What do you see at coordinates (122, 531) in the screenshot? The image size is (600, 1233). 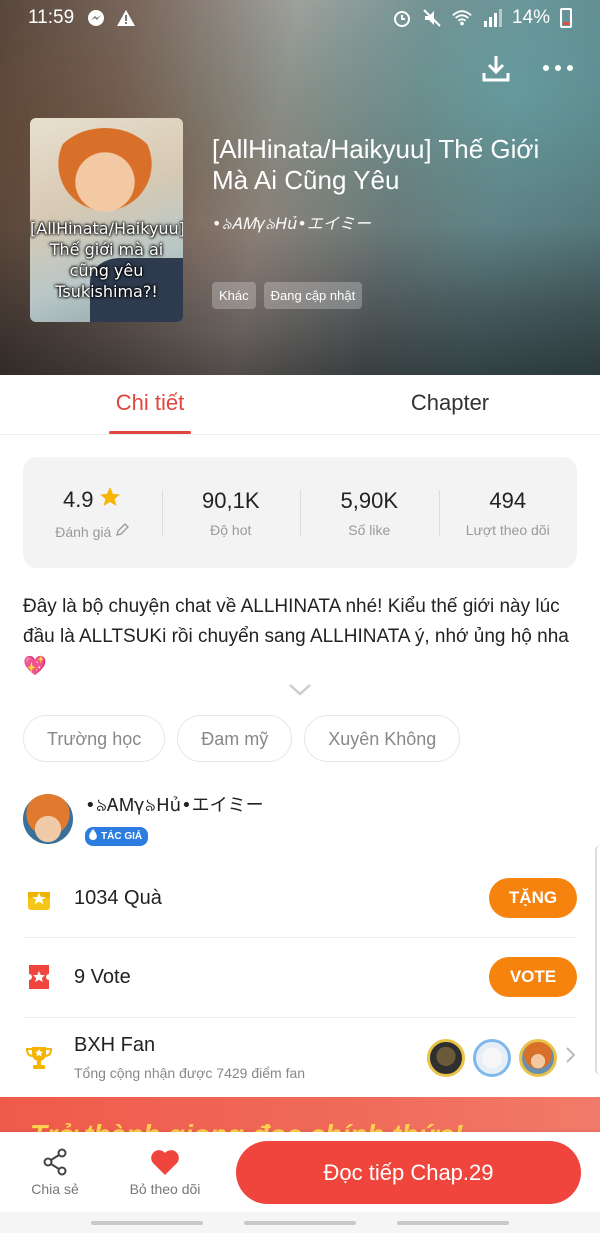 I see `edit-icon` at bounding box center [122, 531].